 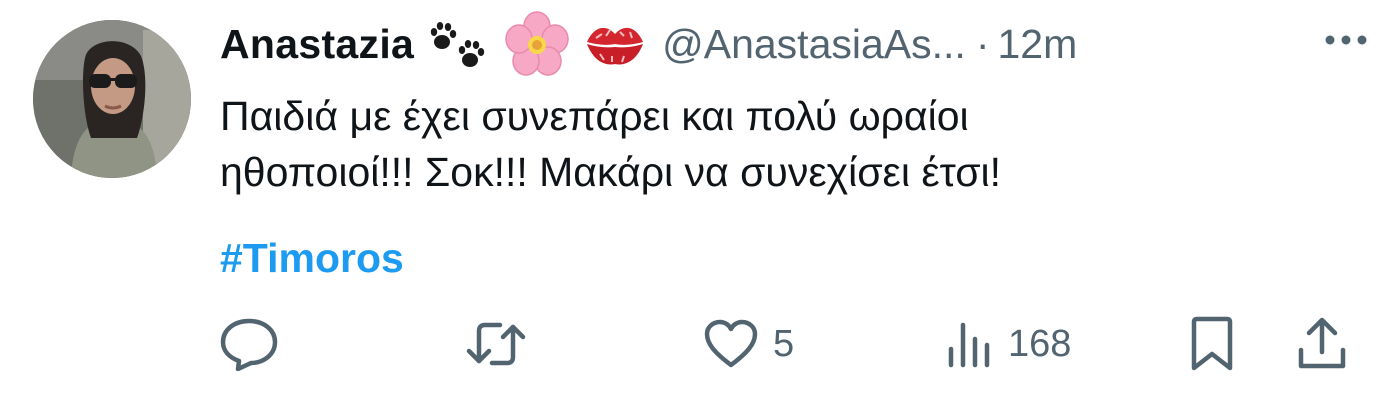 I want to click on bookmark-button, so click(x=1212, y=344).